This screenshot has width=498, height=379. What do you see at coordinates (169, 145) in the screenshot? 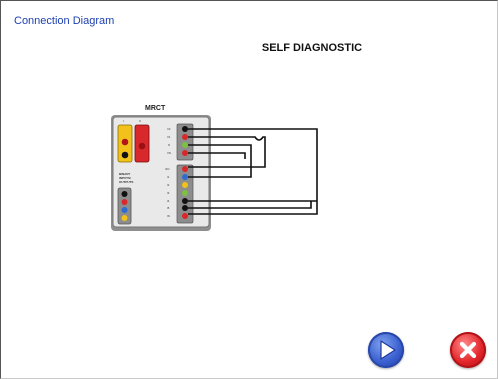
I see `svg-text: N` at bounding box center [169, 145].